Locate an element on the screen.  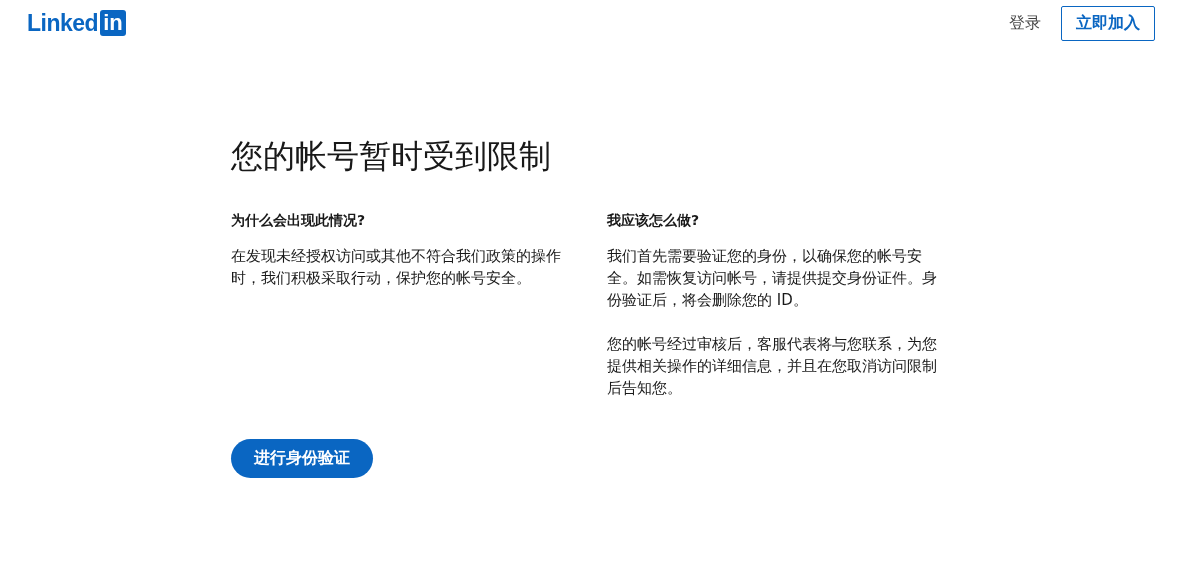
section-text: 您的帐号经过审核后，客服代表将与您联系，为您提供相关操作的详细信息，并且在您取消访问限制后告知您。 is located at coordinates (772, 366).